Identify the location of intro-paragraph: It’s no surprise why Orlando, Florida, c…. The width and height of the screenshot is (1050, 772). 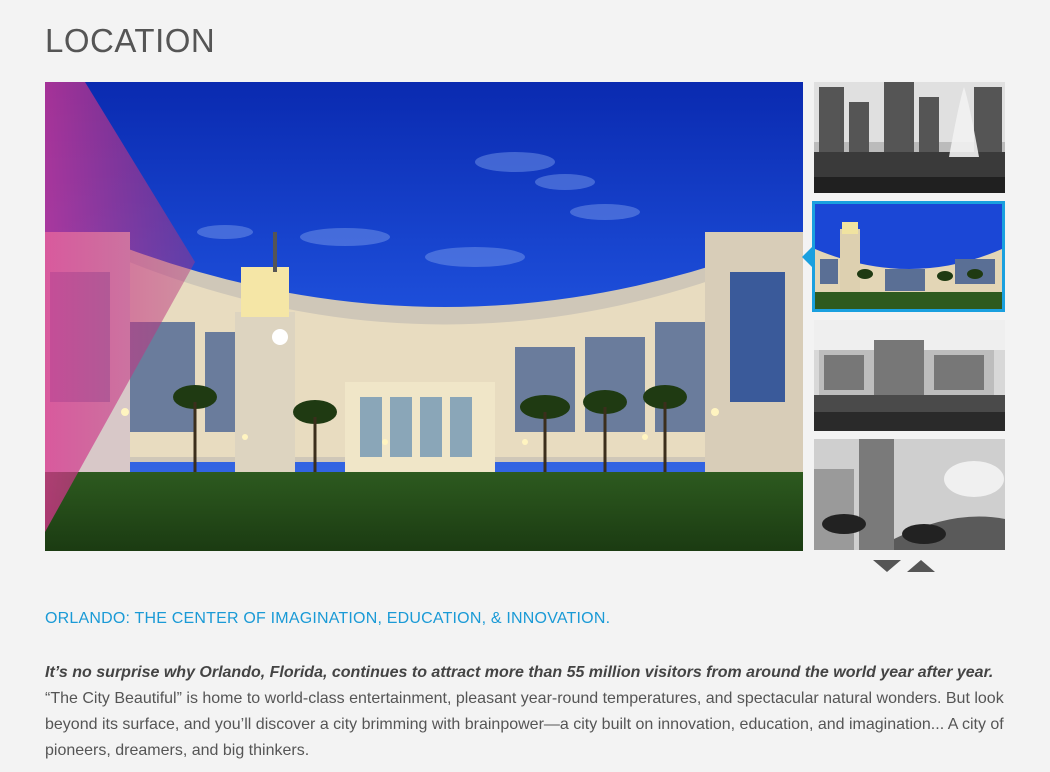
(530, 712).